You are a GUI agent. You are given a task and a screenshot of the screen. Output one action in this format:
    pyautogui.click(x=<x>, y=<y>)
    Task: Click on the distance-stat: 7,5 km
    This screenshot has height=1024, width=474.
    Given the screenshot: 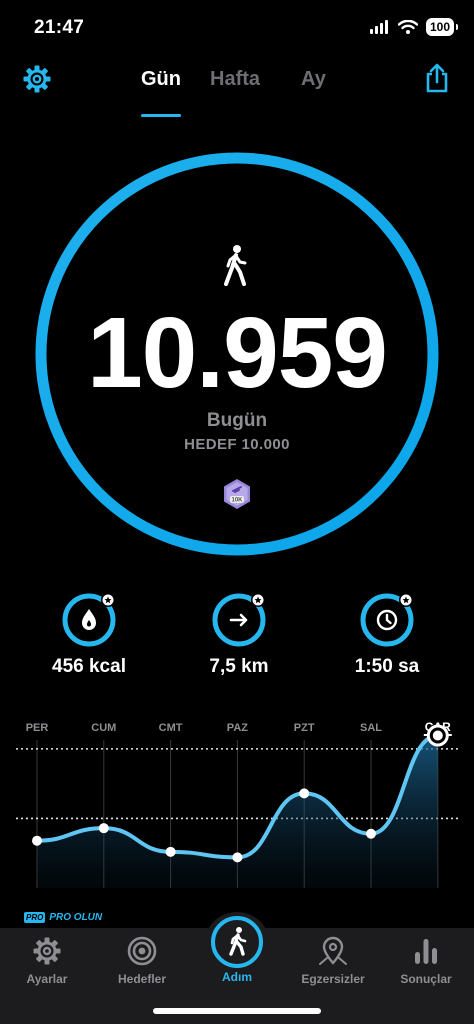 What is the action you would take?
    pyautogui.click(x=239, y=642)
    